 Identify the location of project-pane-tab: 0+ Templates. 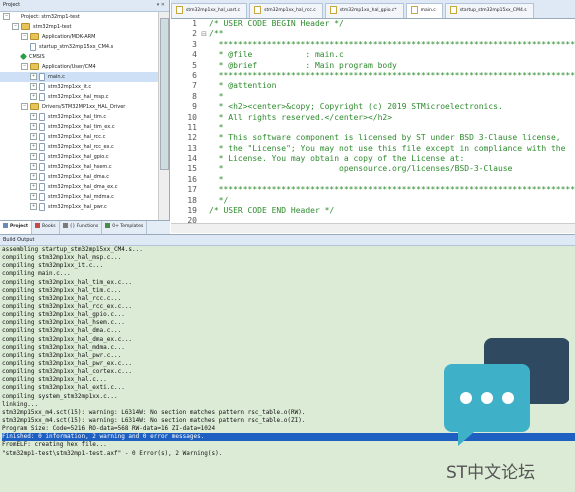
(125, 227).